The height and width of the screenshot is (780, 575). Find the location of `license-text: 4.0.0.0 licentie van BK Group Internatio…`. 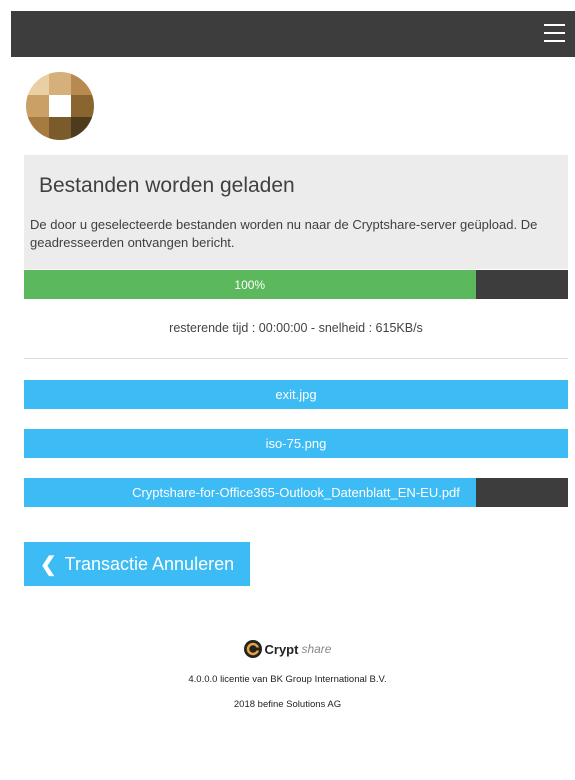

license-text: 4.0.0.0 licentie van BK Group Internatio… is located at coordinates (287, 679).